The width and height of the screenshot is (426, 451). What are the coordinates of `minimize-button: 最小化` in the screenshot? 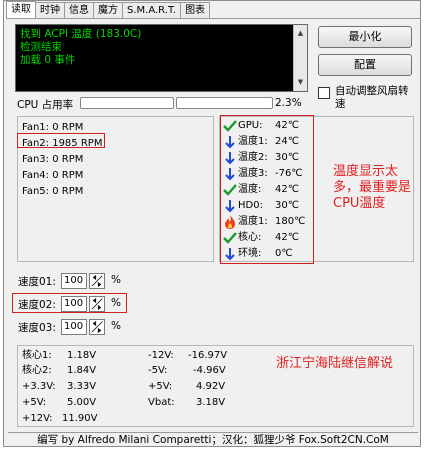 It's located at (365, 37).